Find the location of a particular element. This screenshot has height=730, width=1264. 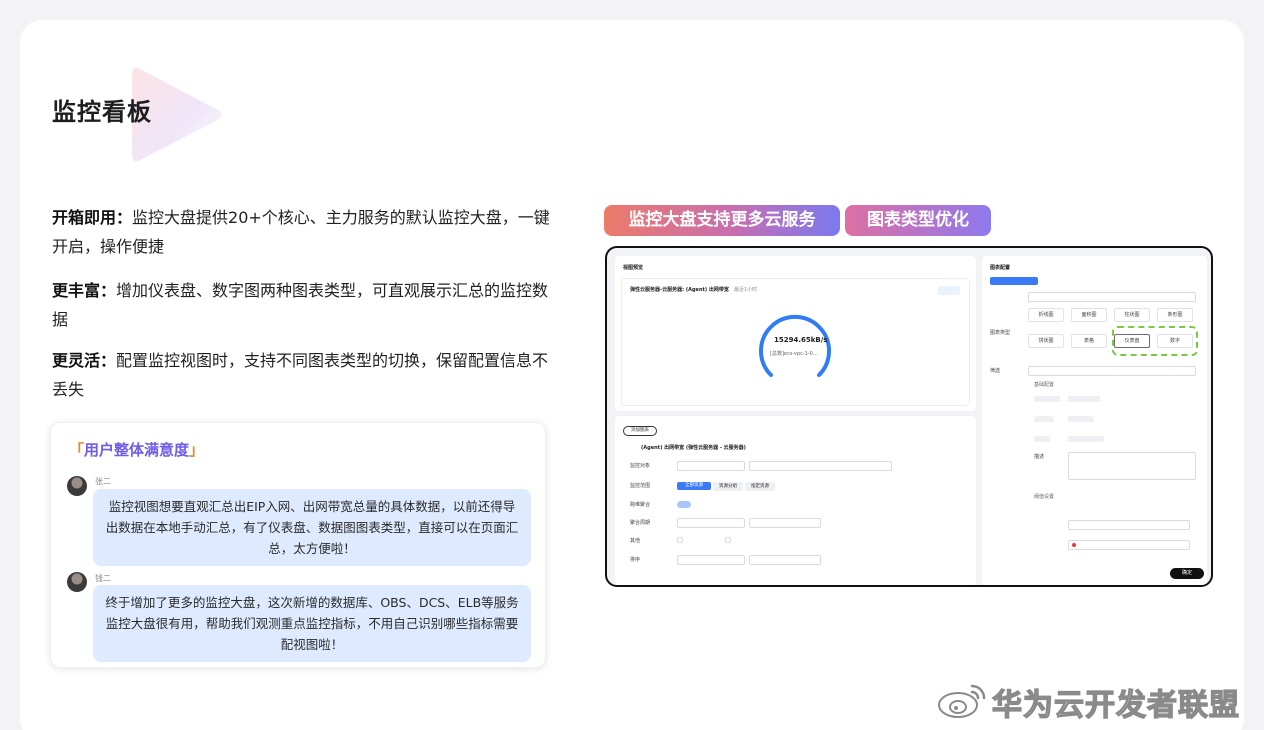

feedback-title: 「用户整体满意度」 is located at coordinates (136, 449).